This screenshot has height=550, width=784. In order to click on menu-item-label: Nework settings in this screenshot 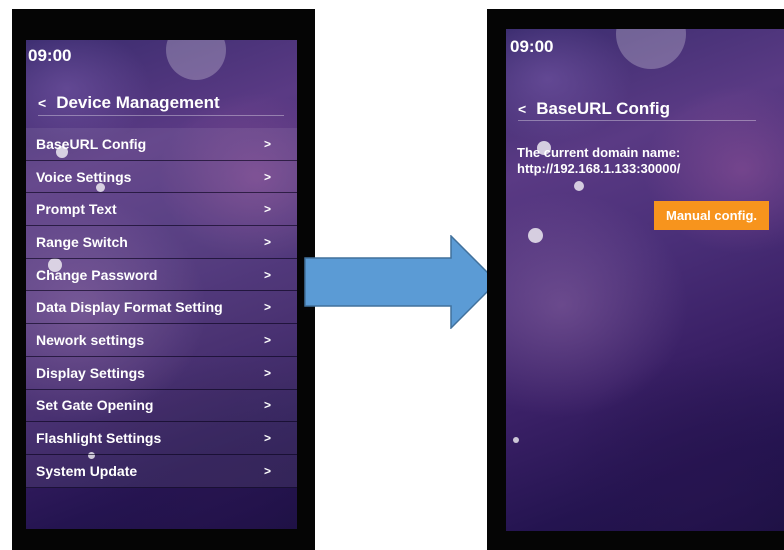, I will do `click(90, 339)`.